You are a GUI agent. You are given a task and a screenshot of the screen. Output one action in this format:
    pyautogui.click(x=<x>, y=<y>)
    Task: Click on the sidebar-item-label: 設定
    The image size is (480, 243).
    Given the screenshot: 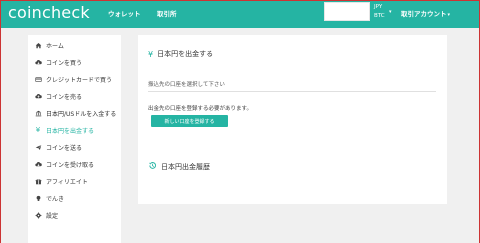 What is the action you would take?
    pyautogui.click(x=52, y=216)
    